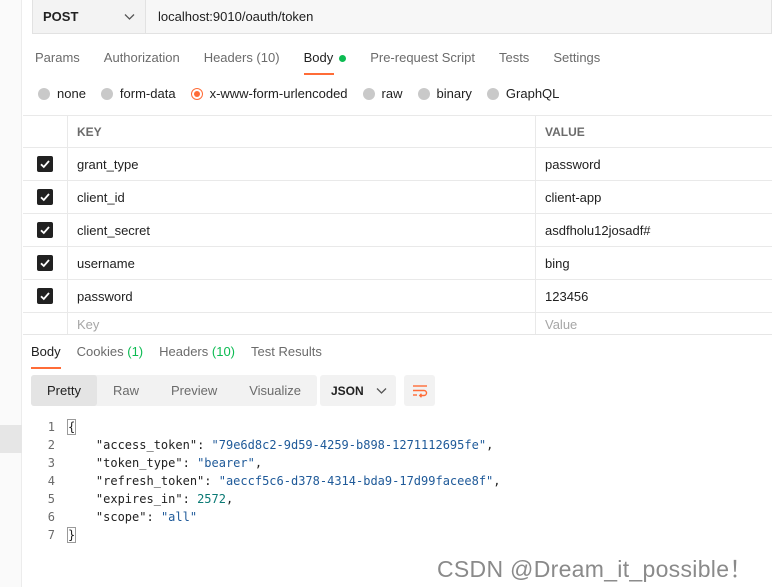 The image size is (772, 587). Describe the element at coordinates (459, 17) in the screenshot. I see `url-input: localhost:9010/oauth/token` at that location.